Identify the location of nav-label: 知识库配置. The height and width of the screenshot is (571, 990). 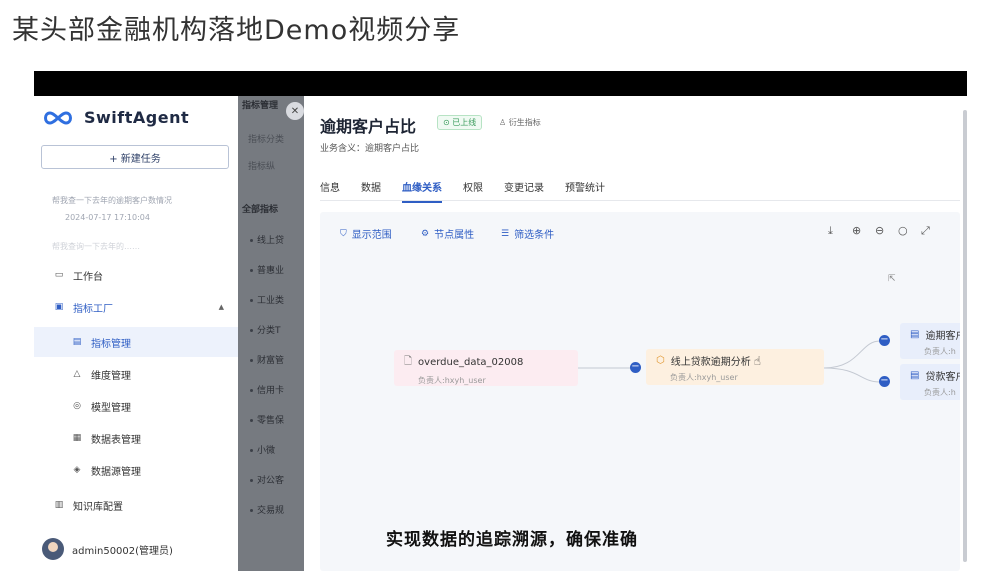
(98, 507).